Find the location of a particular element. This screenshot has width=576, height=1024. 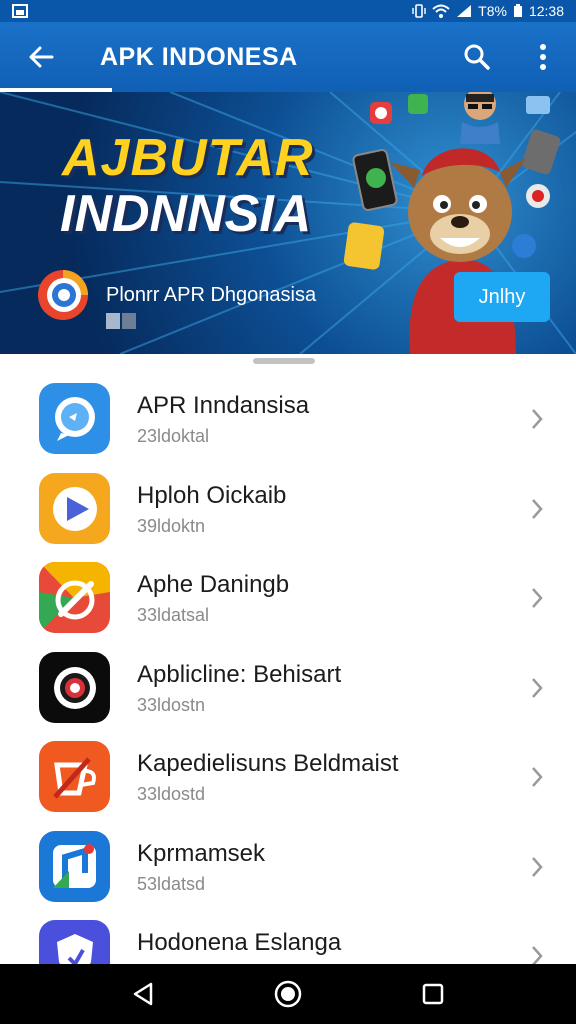

overflow-menu-button is located at coordinates (543, 57).